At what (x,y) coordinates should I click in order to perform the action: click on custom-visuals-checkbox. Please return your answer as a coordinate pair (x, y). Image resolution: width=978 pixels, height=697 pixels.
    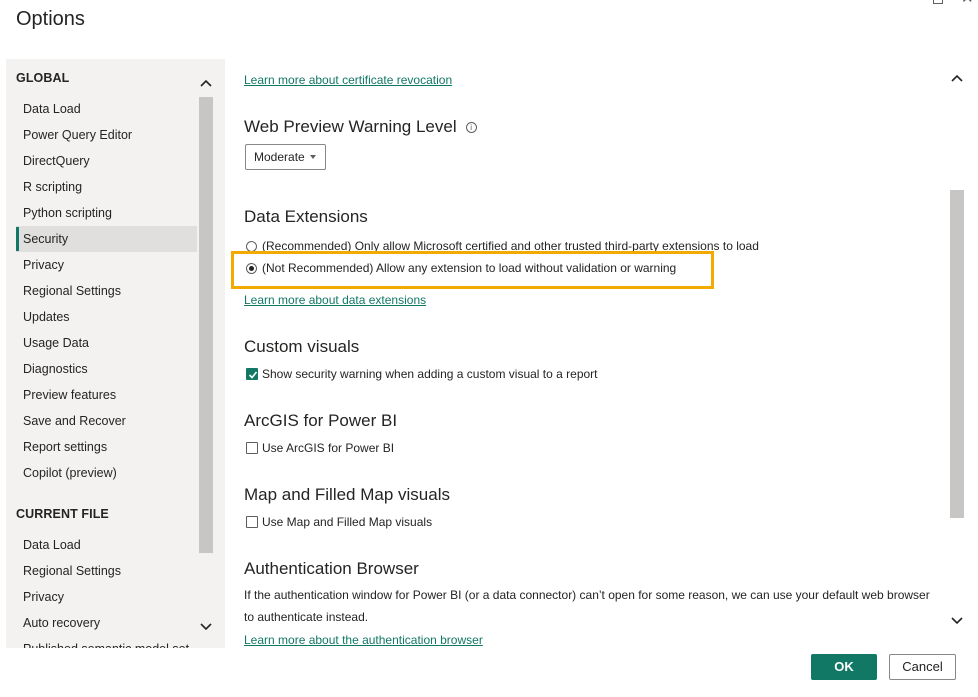
    Looking at the image, I should click on (252, 374).